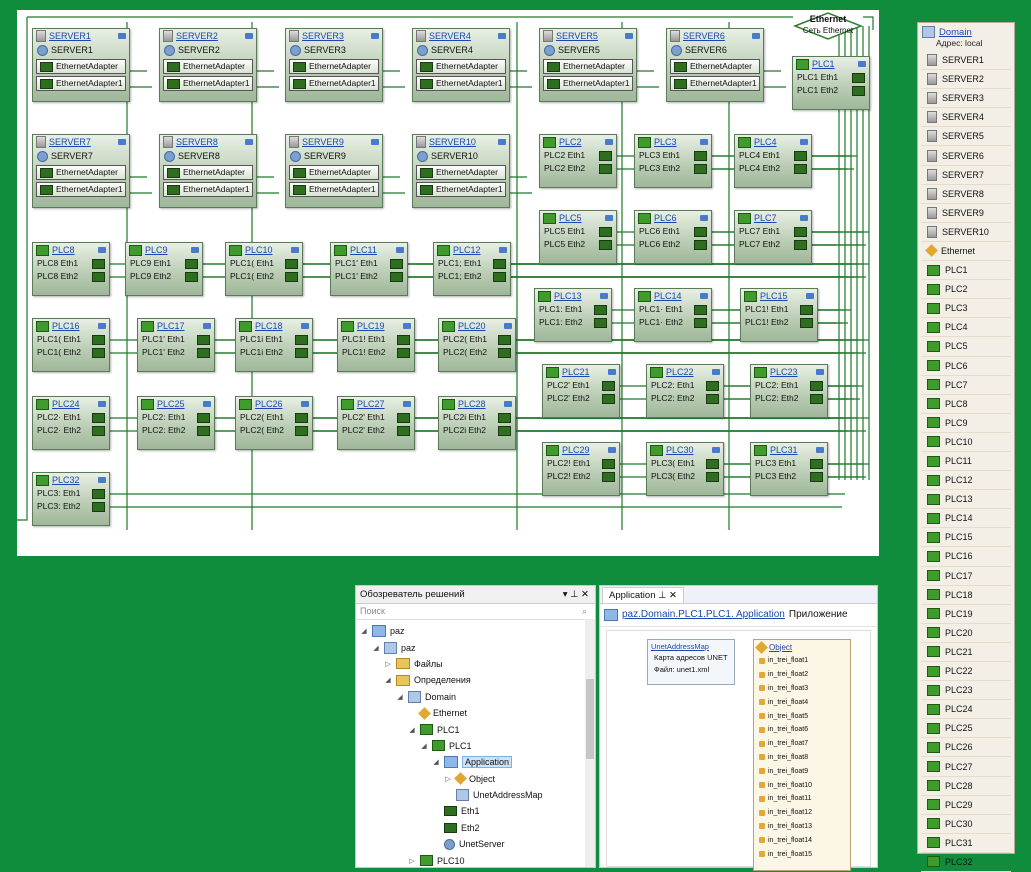  What do you see at coordinates (164, 263) in the screenshot?
I see `plc-port-row: PLC9 Eth1` at bounding box center [164, 263].